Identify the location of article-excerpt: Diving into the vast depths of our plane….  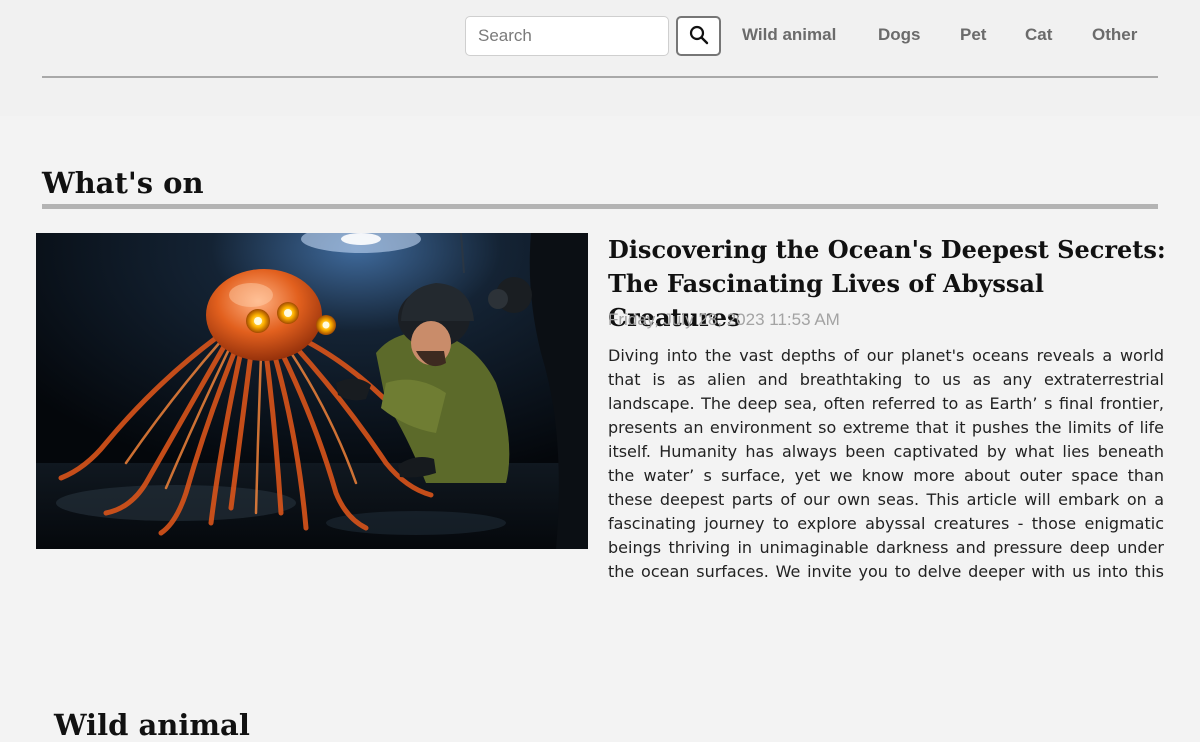
(886, 463).